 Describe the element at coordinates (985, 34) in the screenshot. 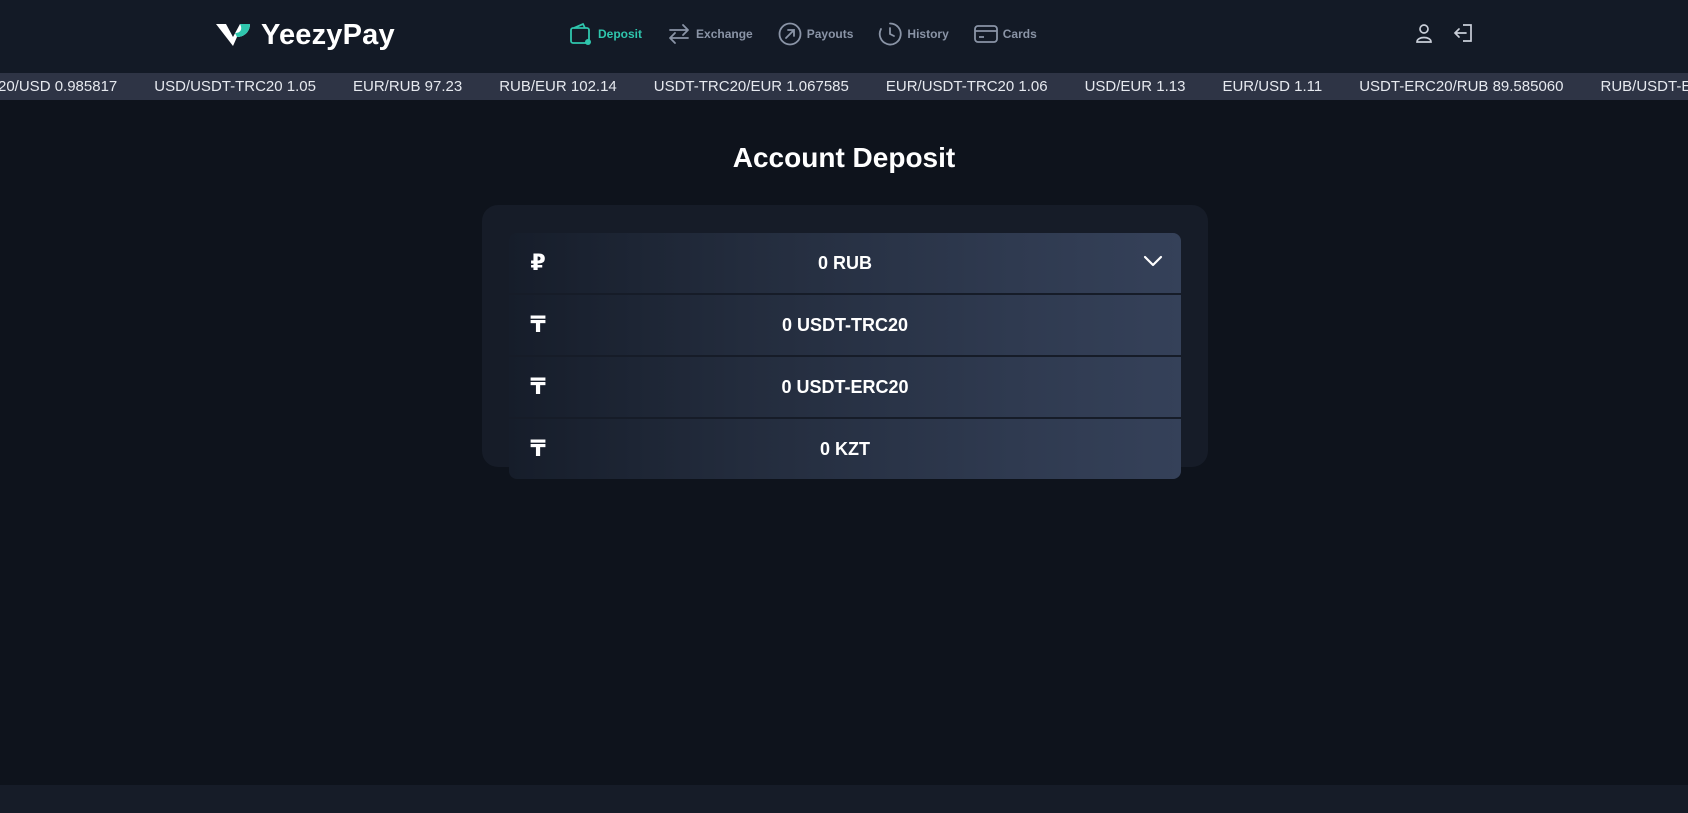

I see `card-icon` at that location.